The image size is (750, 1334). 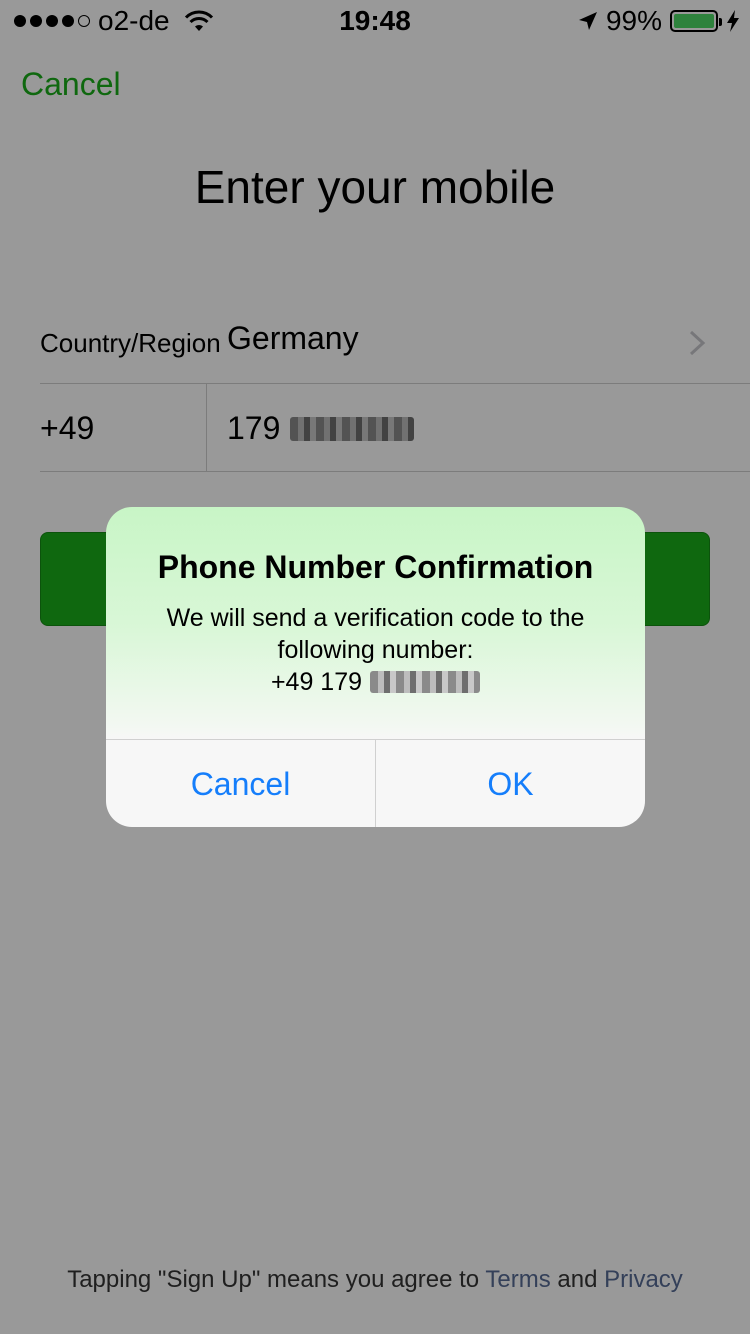 What do you see at coordinates (316, 682) in the screenshot?
I see `dialog-number-prefix: +49 179` at bounding box center [316, 682].